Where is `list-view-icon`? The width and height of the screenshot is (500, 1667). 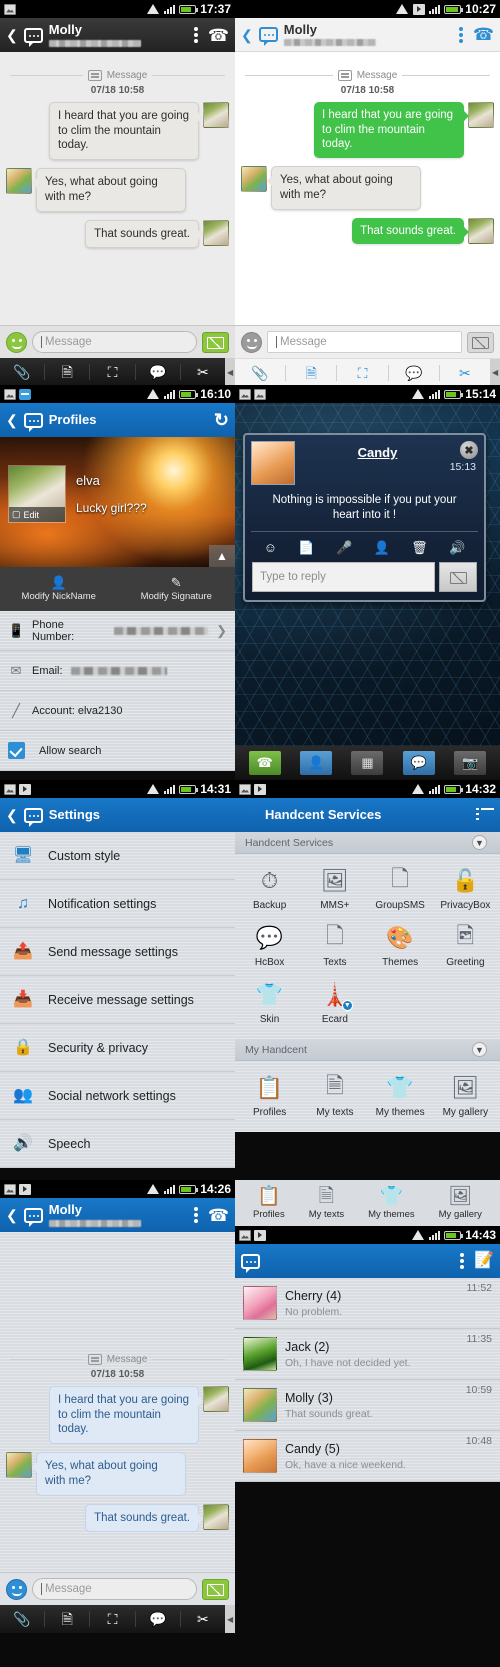 list-view-icon is located at coordinates (485, 815).